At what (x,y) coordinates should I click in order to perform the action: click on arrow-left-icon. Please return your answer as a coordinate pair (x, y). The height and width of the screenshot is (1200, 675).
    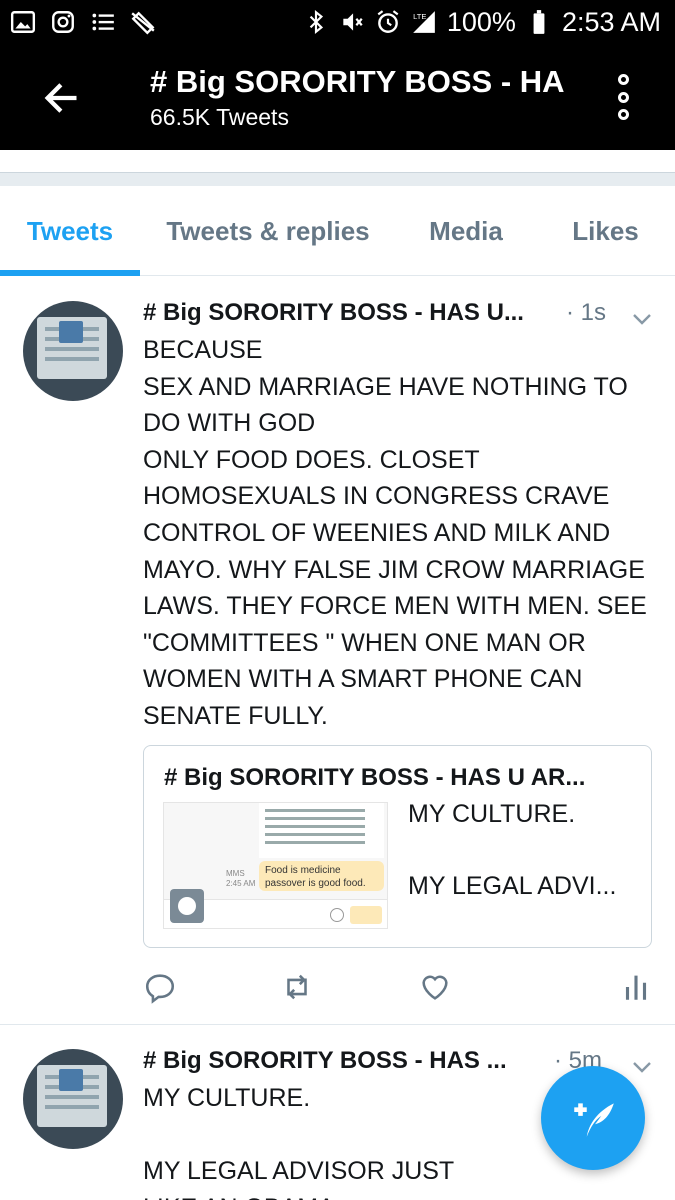
    Looking at the image, I should click on (60, 98).